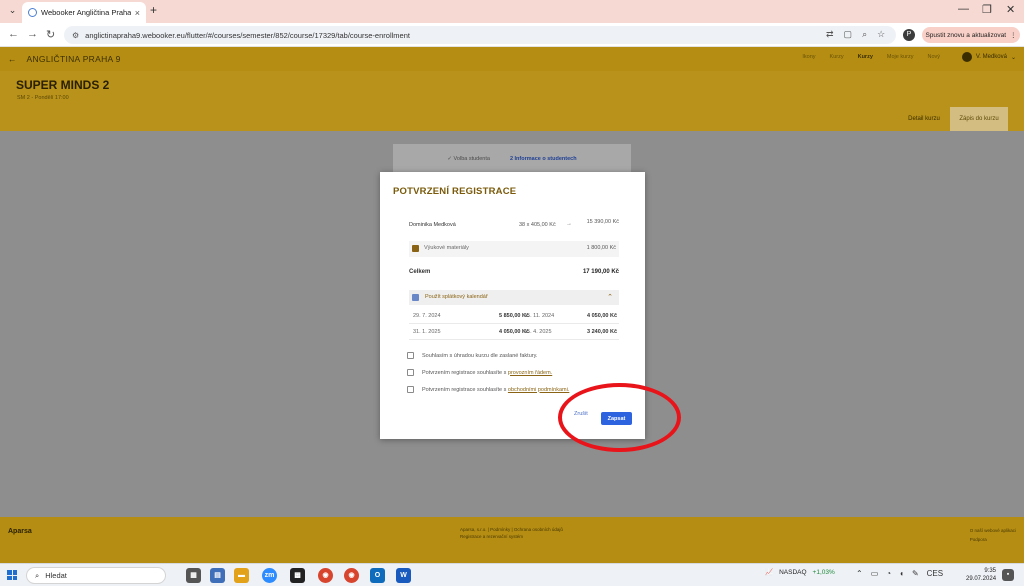  Describe the element at coordinates (988, 57) in the screenshot. I see `user-menu: V. Medková ⌄` at that location.